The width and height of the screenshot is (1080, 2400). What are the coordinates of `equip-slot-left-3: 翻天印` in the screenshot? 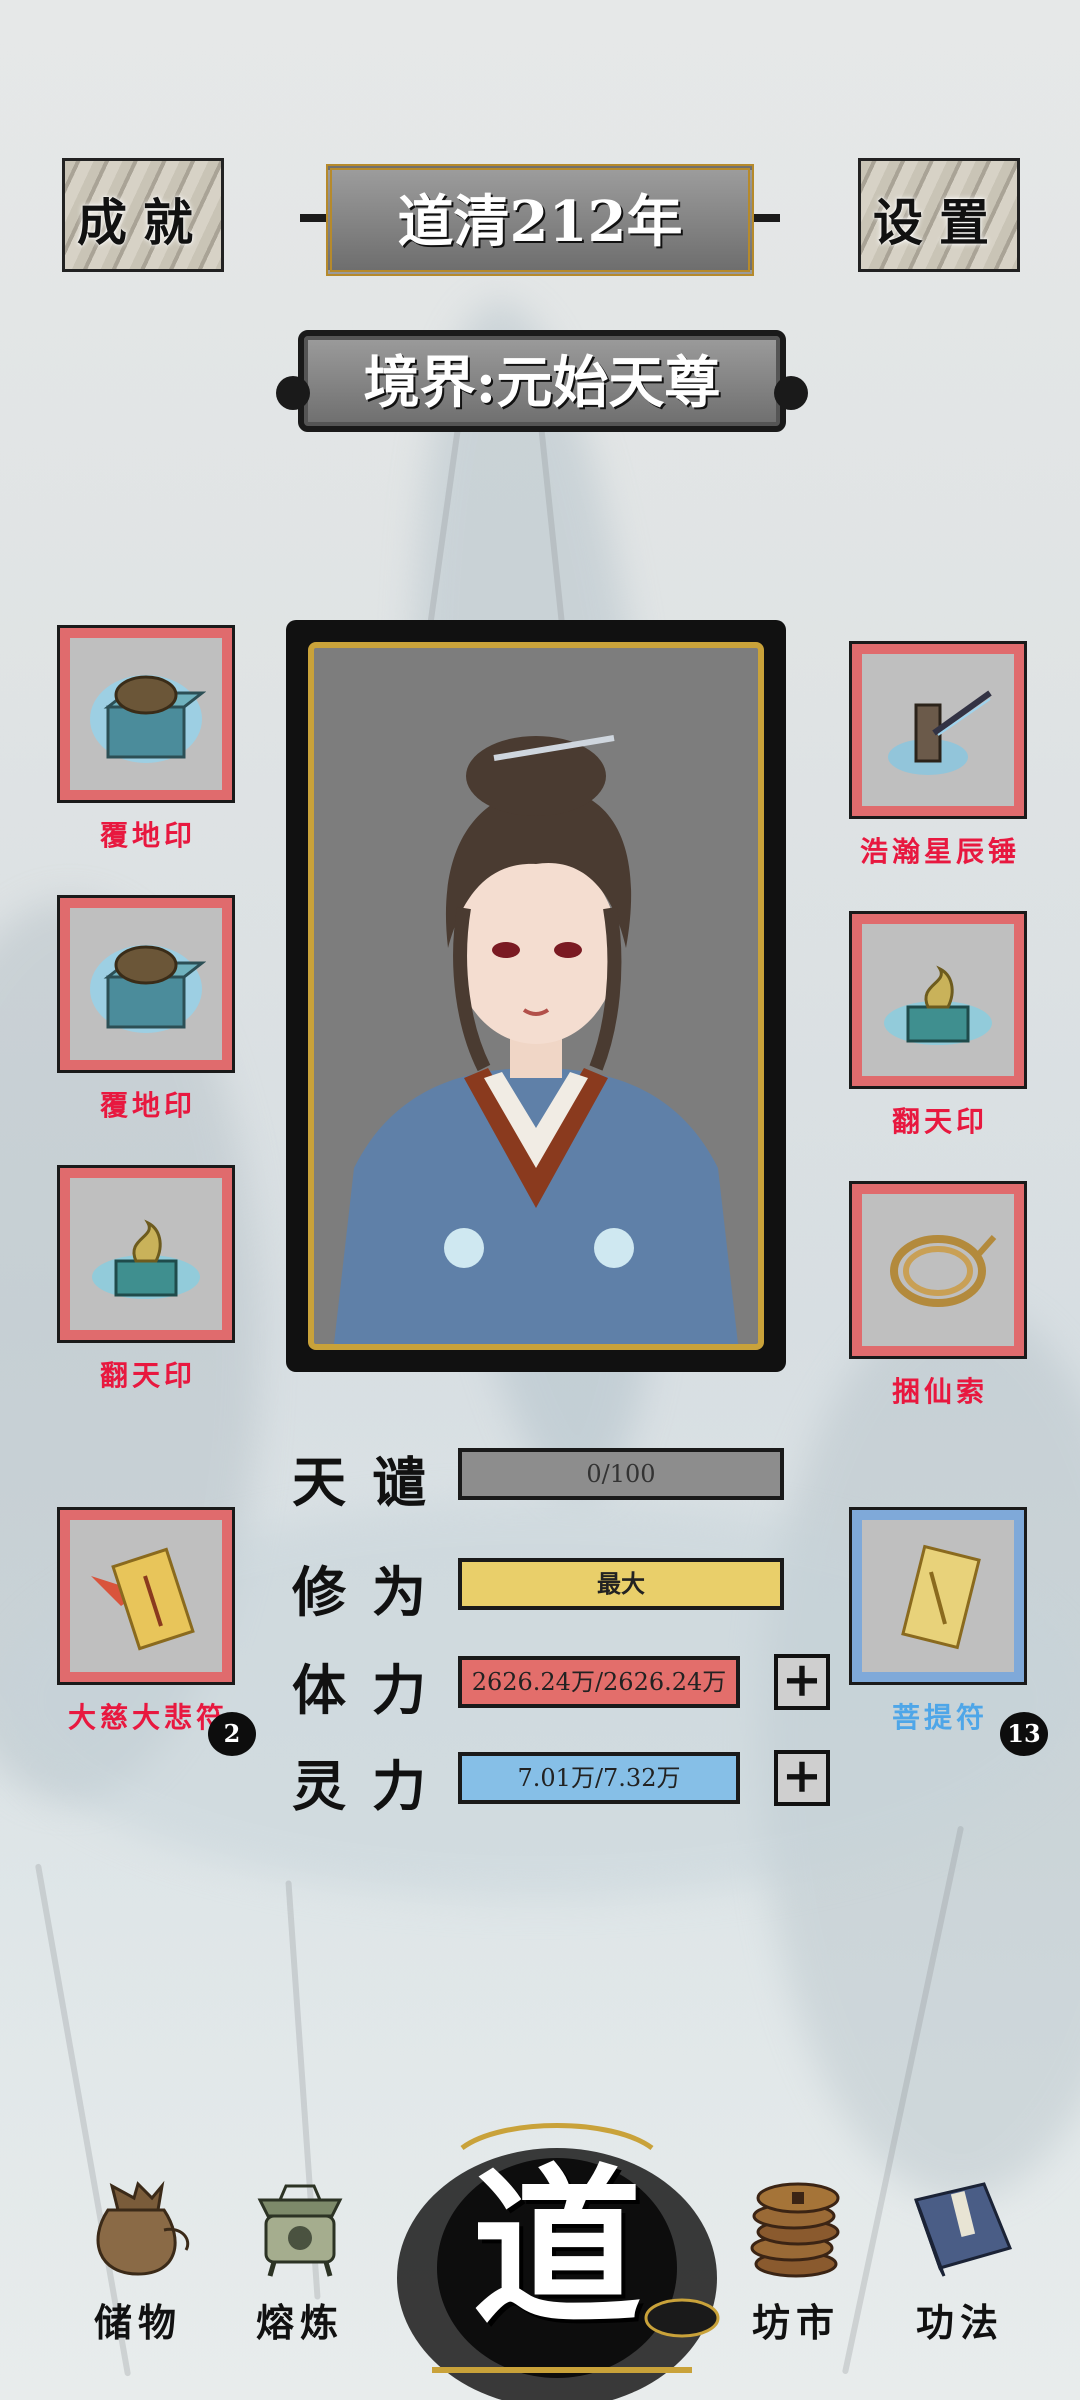 It's located at (146, 1279).